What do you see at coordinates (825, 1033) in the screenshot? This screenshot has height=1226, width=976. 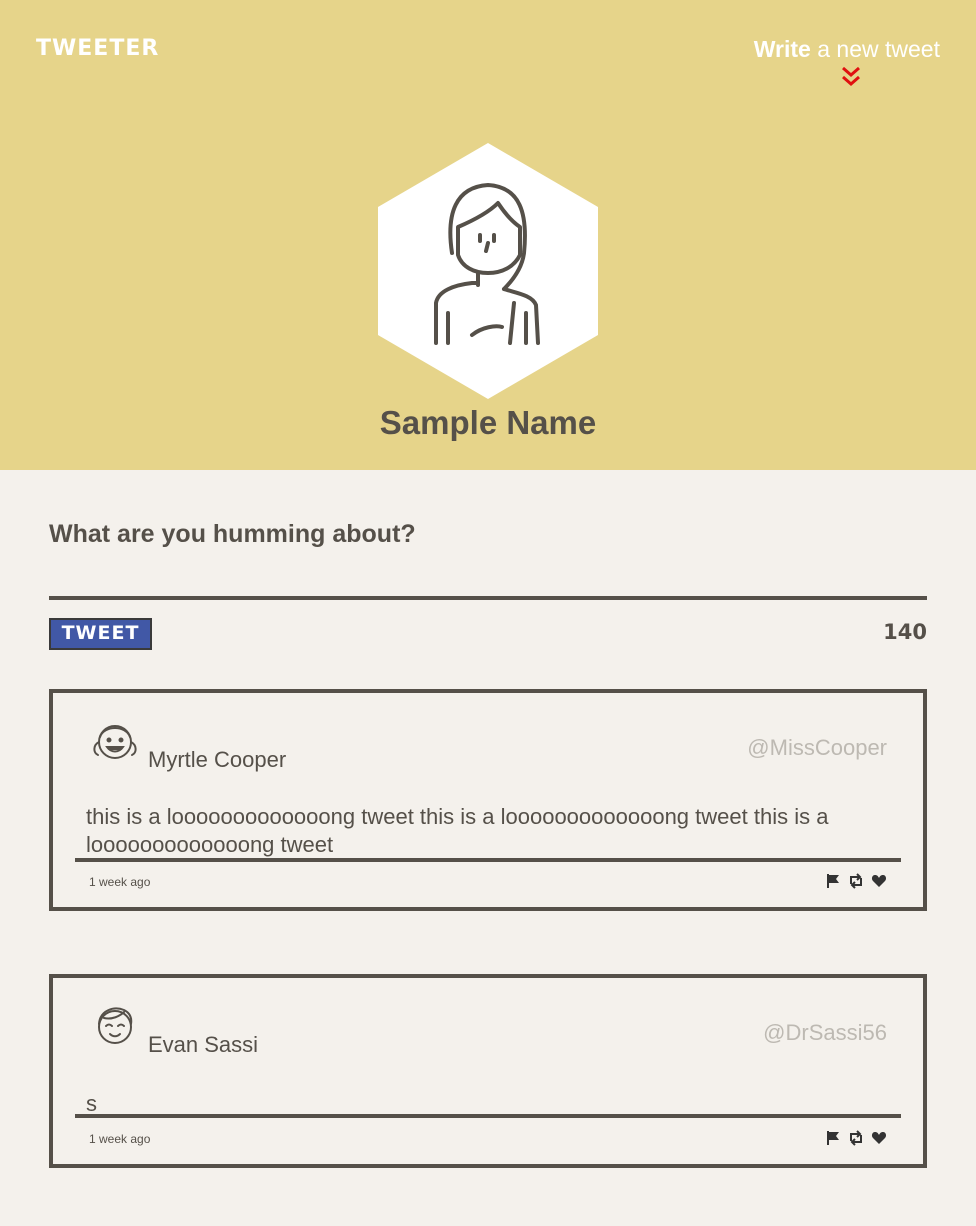 I see `tweet-author-handle: @DrSassi56` at bounding box center [825, 1033].